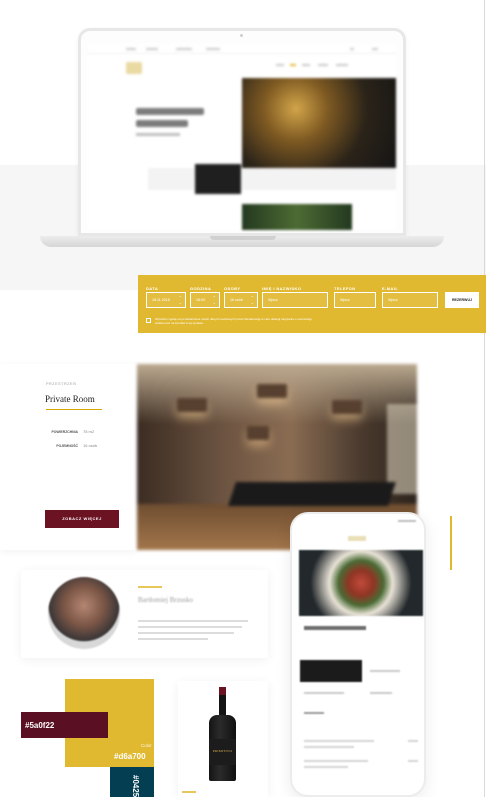 The image size is (486, 797). What do you see at coordinates (345, 288) in the screenshot?
I see `phone-label: TELEFON` at bounding box center [345, 288].